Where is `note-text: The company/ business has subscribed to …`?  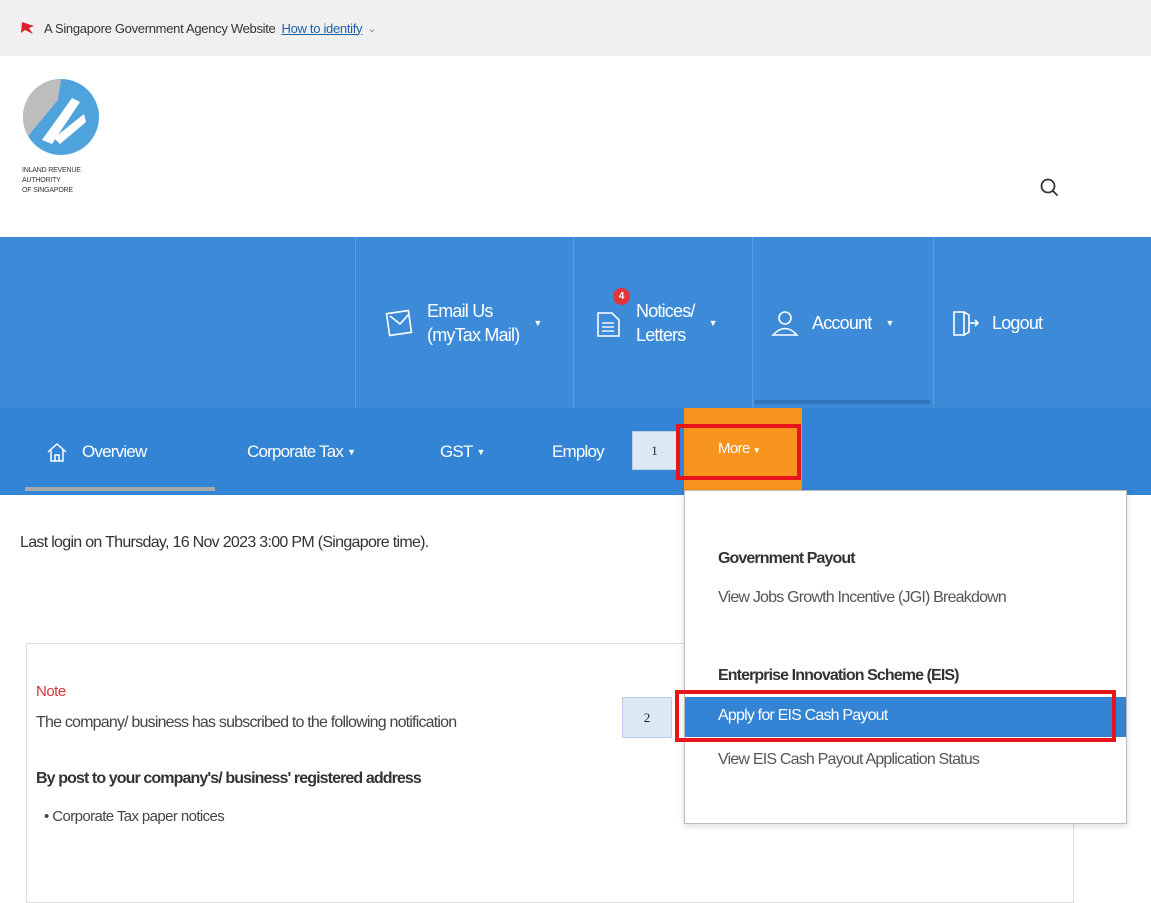
note-text: The company/ business has subscribed to … is located at coordinates (246, 722).